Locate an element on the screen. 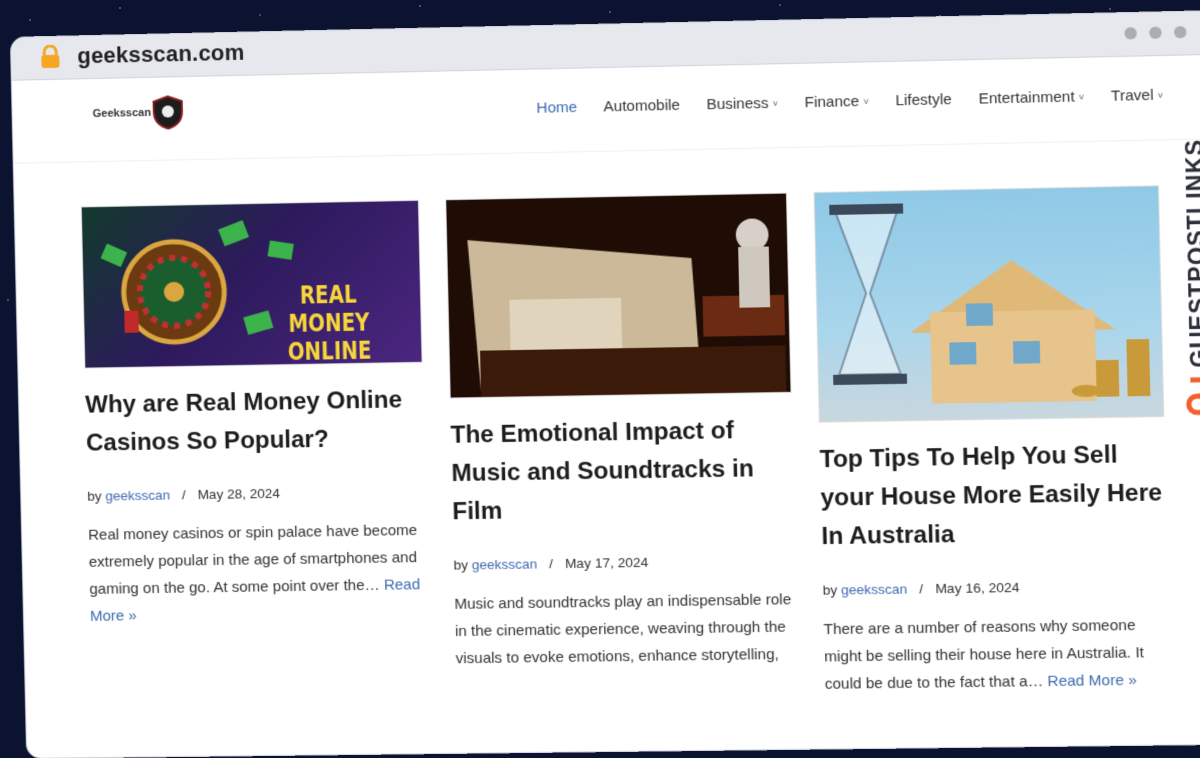 Image resolution: width=1200 pixels, height=758 pixels. nav-label: Automobile is located at coordinates (642, 106).